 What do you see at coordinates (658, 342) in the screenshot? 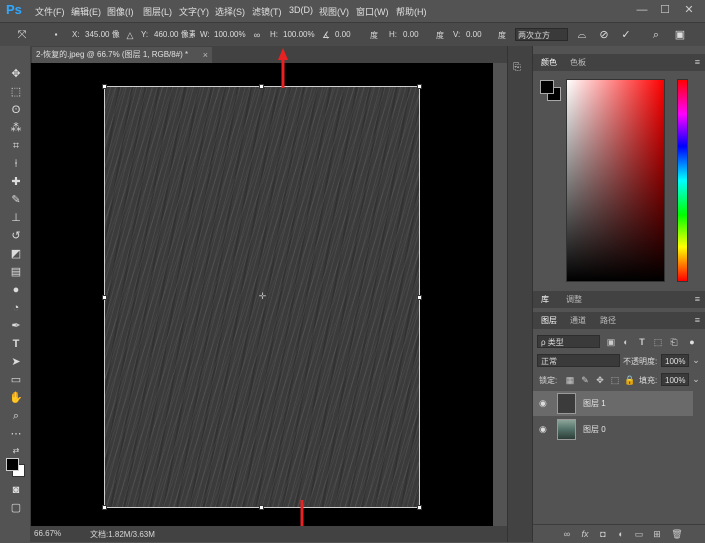
I see `filter-shape-icon: ⬚` at bounding box center [658, 342].